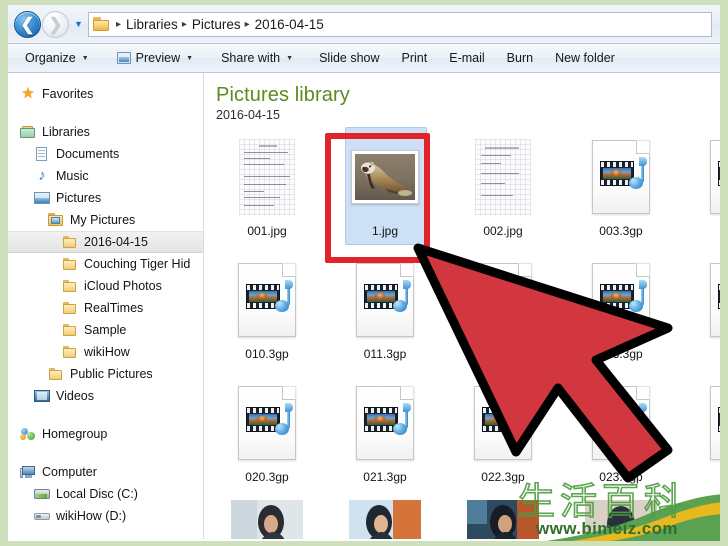 The width and height of the screenshot is (728, 546). I want to click on new-folder-button: New folder, so click(585, 58).